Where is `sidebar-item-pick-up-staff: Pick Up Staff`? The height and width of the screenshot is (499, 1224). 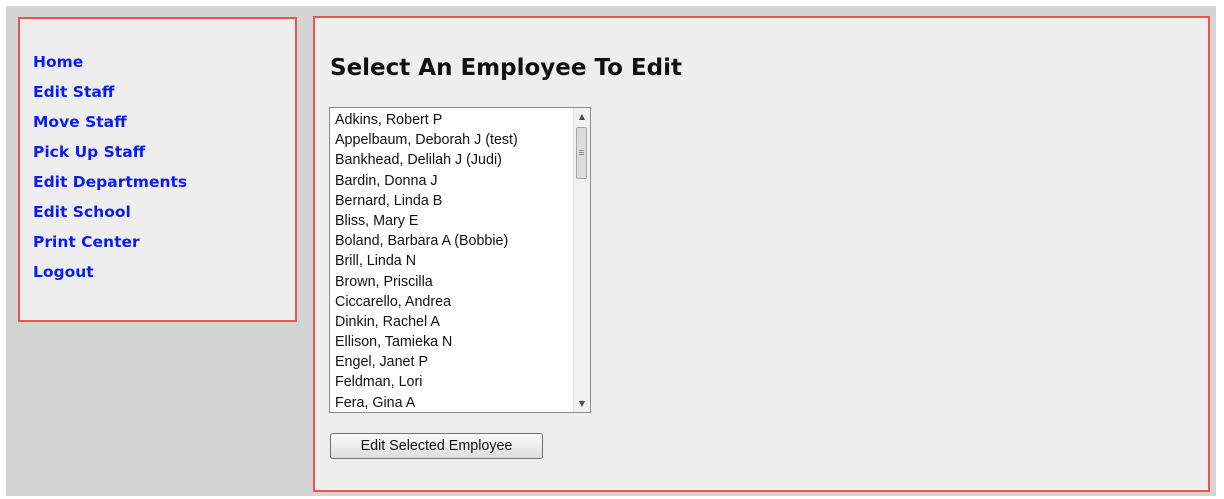
sidebar-item-pick-up-staff: Pick Up Staff is located at coordinates (110, 155).